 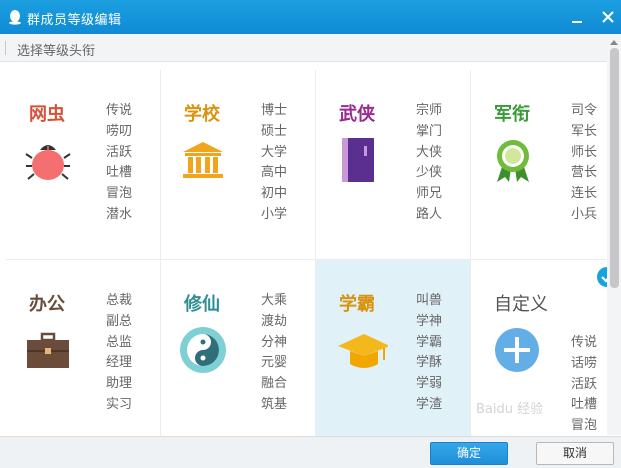 What do you see at coordinates (203, 160) in the screenshot?
I see `school-building-icon` at bounding box center [203, 160].